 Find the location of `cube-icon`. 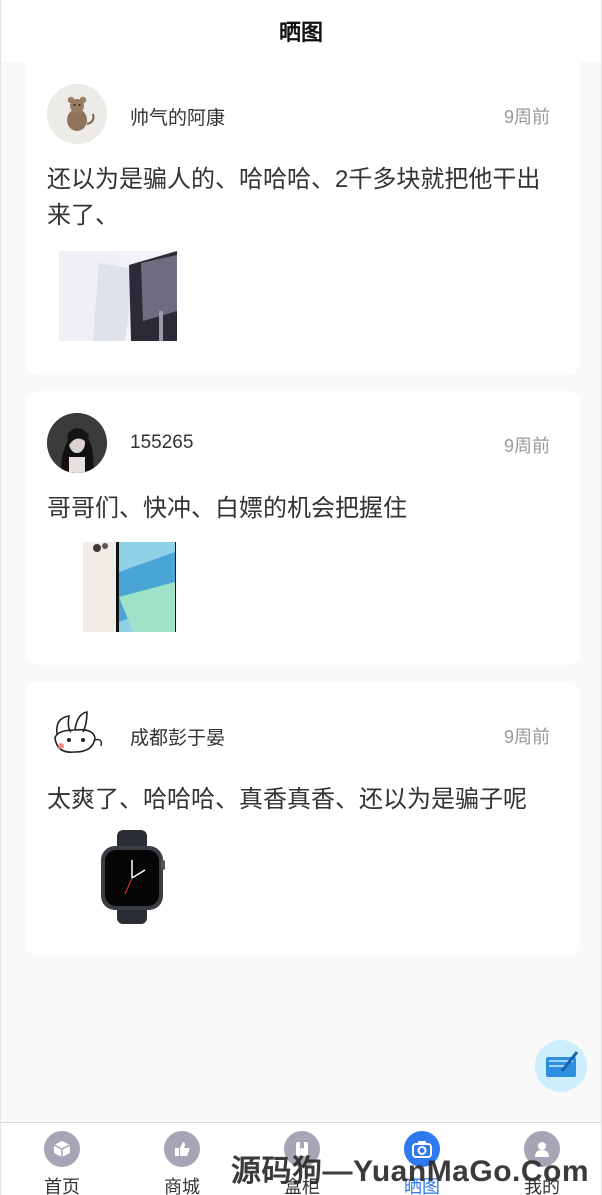

cube-icon is located at coordinates (62, 1149).